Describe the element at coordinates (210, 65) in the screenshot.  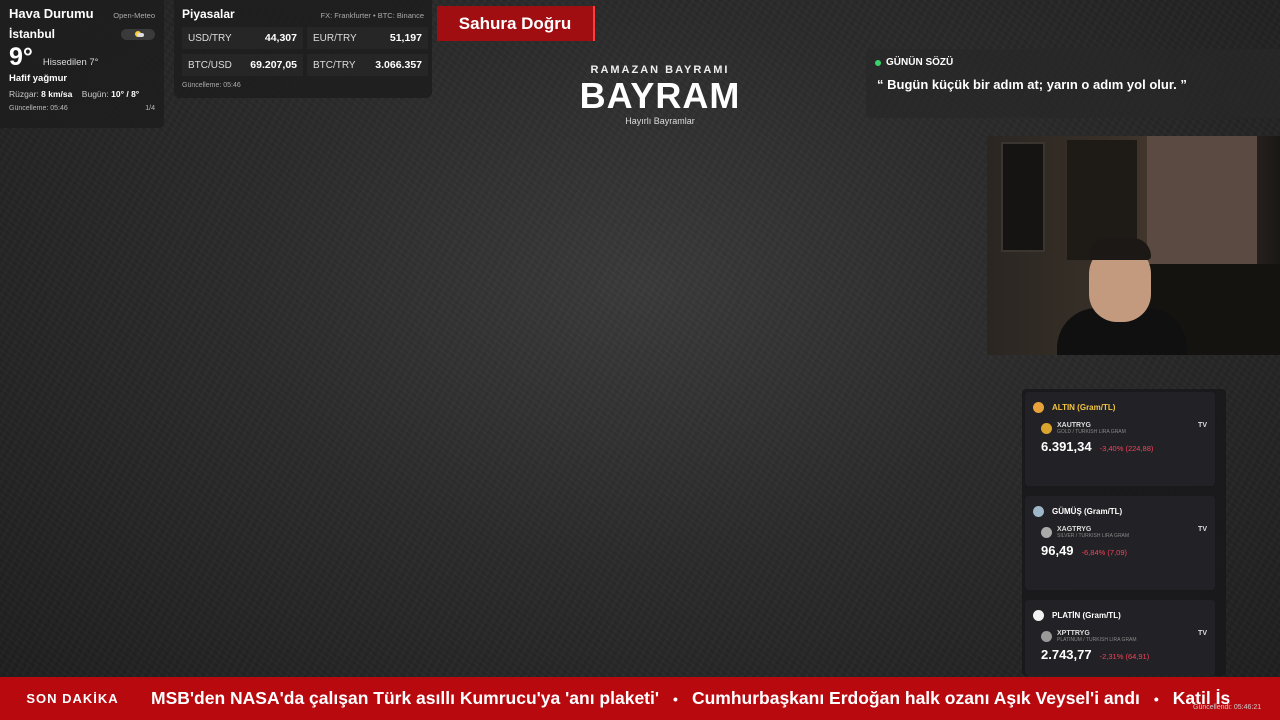
I see `market-symbol: BTC/USD` at that location.